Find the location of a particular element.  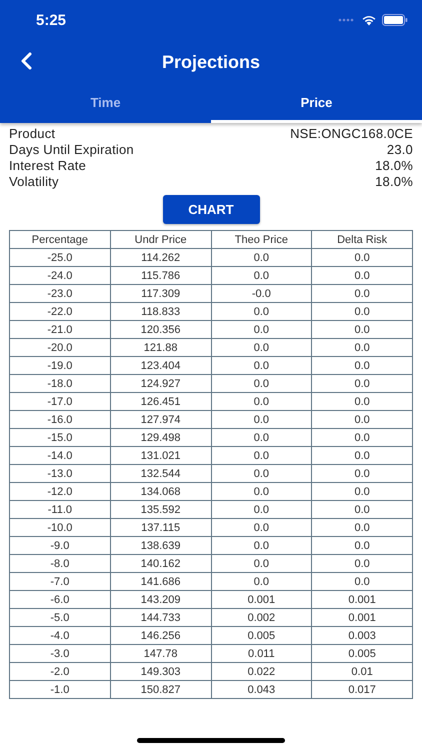

table-cell: -11.0 is located at coordinates (60, 509).